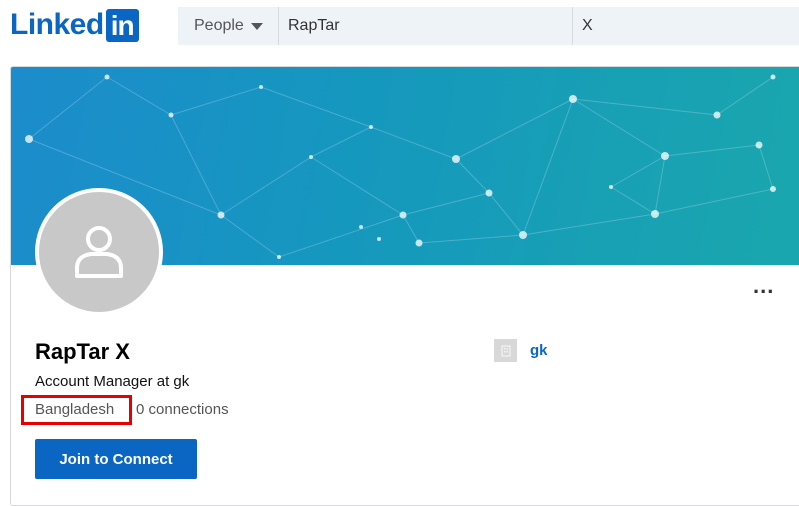 This screenshot has height=506, width=799. Describe the element at coordinates (75, 409) in the screenshot. I see `profile-location: Bangladesh` at that location.